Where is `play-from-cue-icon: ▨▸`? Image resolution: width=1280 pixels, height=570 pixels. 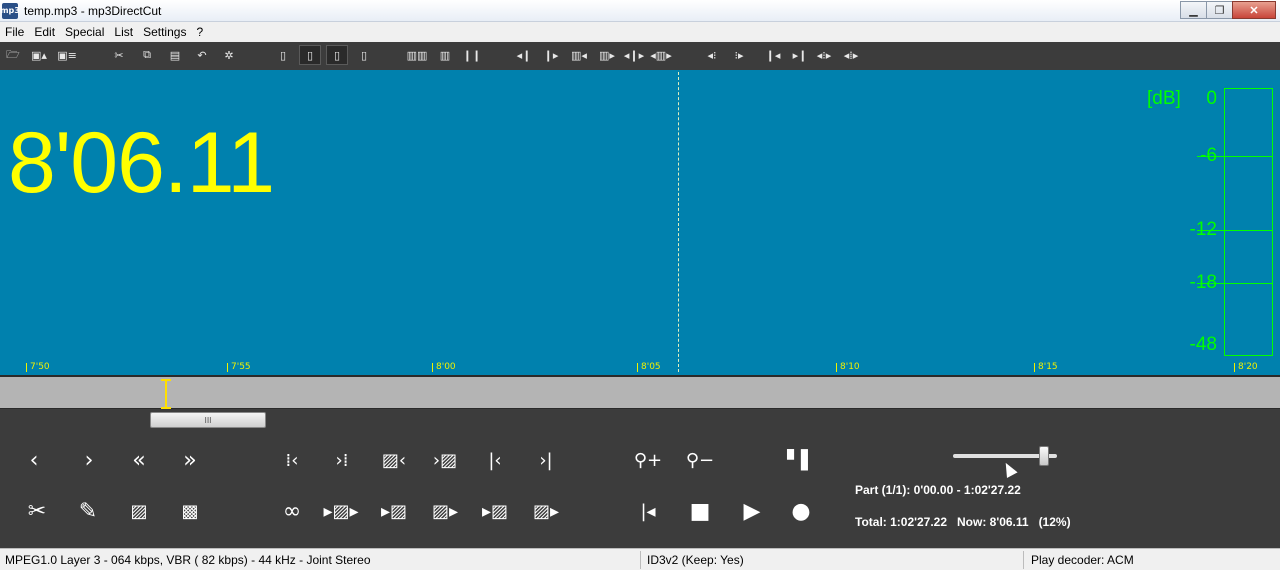 play-from-cue-icon: ▨▸ is located at coordinates (445, 511).